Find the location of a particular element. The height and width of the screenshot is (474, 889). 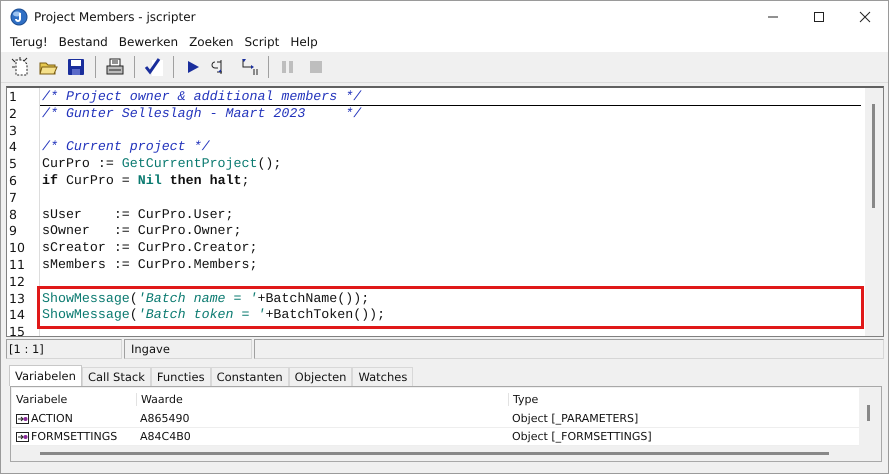

tab: Watches is located at coordinates (383, 376).